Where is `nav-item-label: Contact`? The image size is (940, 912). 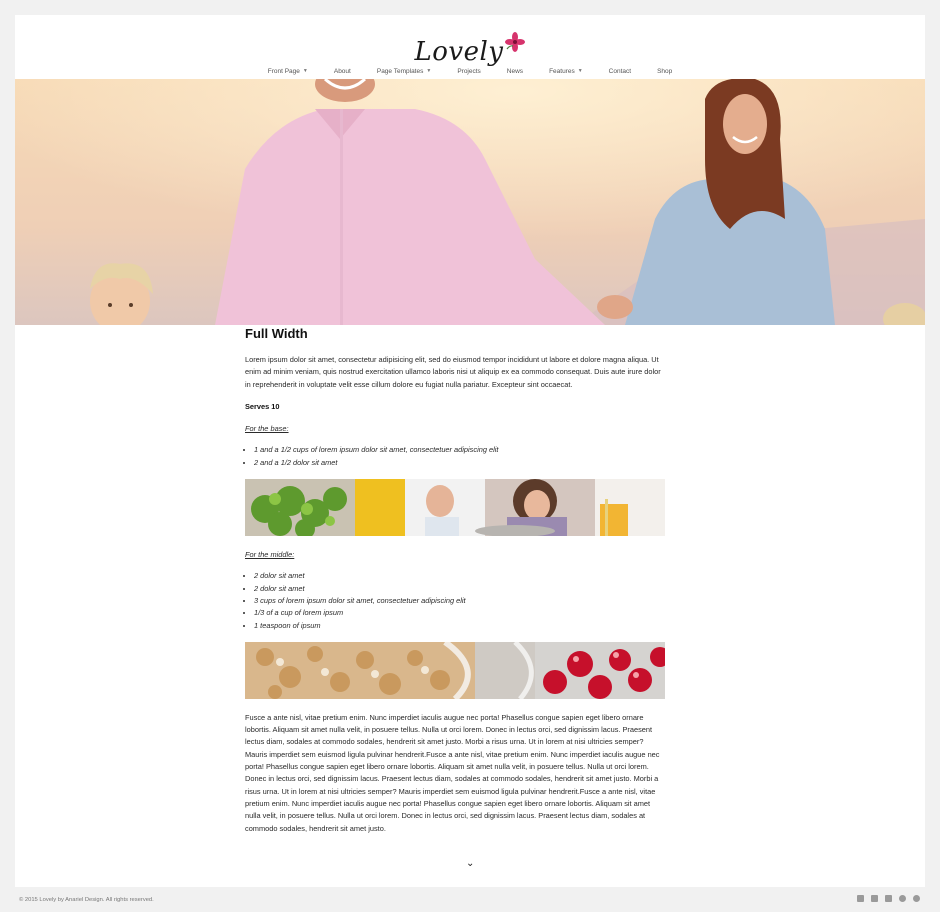 nav-item-label: Contact is located at coordinates (620, 71).